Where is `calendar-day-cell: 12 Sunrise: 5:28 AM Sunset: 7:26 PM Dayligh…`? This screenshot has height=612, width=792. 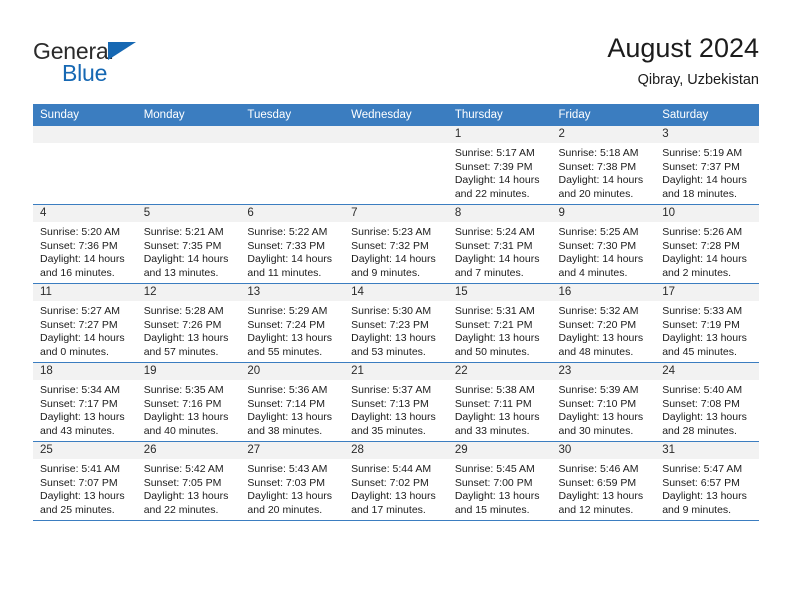 calendar-day-cell: 12 Sunrise: 5:28 AM Sunset: 7:26 PM Dayligh… is located at coordinates (188, 323).